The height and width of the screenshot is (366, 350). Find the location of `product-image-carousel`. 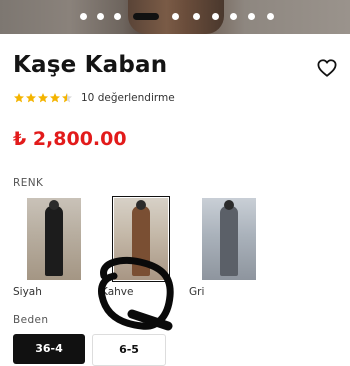

product-image-carousel is located at coordinates (175, 17).